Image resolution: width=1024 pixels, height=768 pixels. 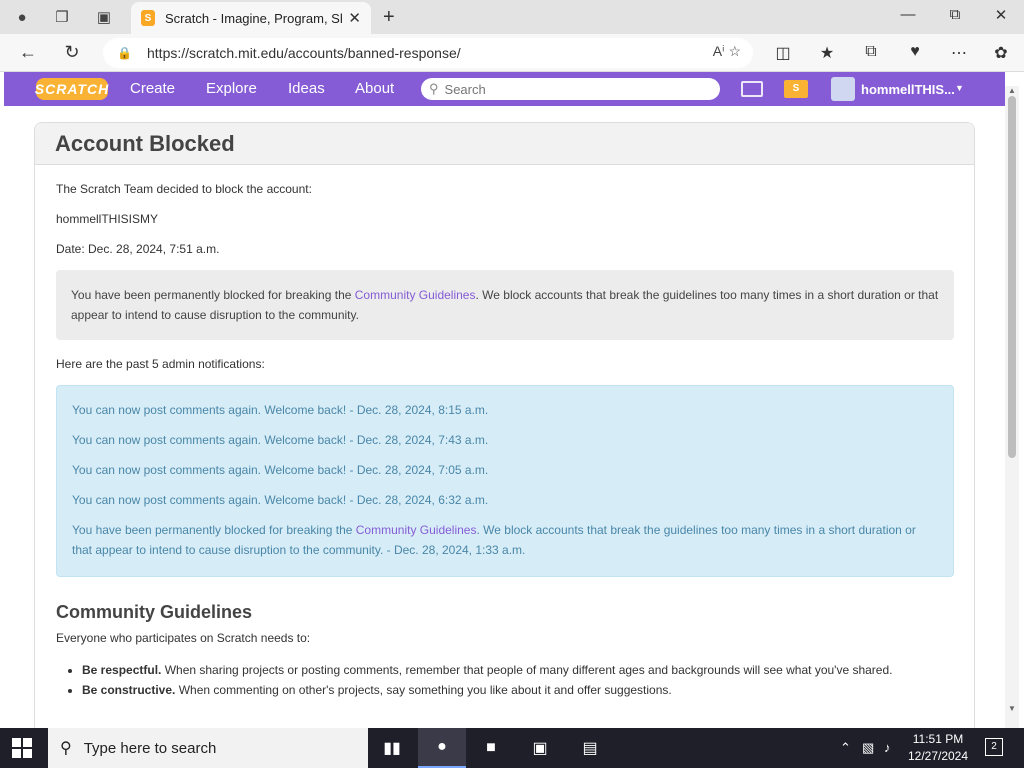 What do you see at coordinates (22, 17) in the screenshot?
I see `profile-icon: ●` at bounding box center [22, 17].